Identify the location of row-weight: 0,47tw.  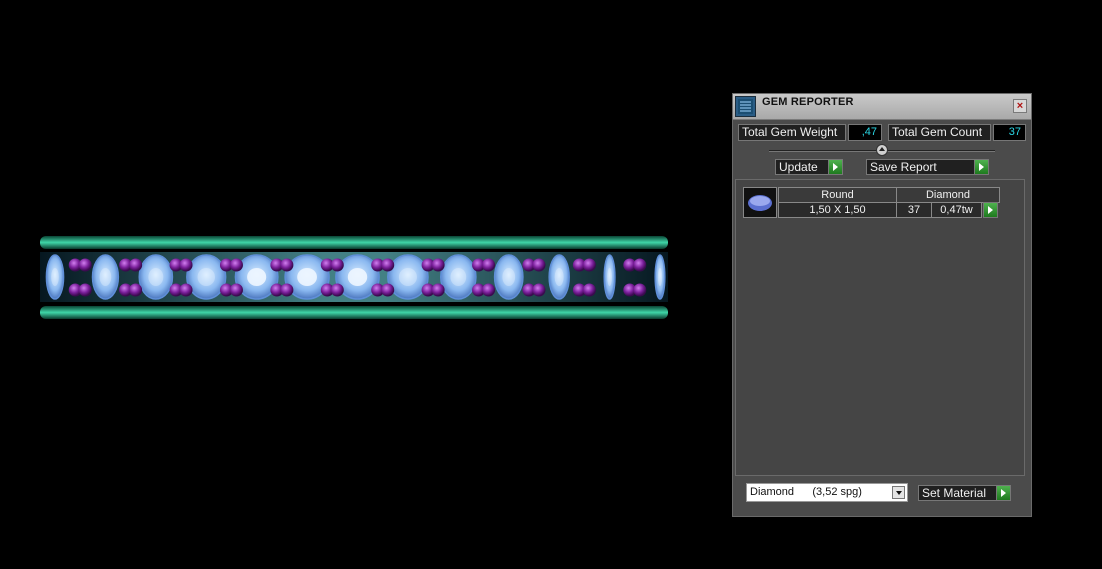
(956, 210).